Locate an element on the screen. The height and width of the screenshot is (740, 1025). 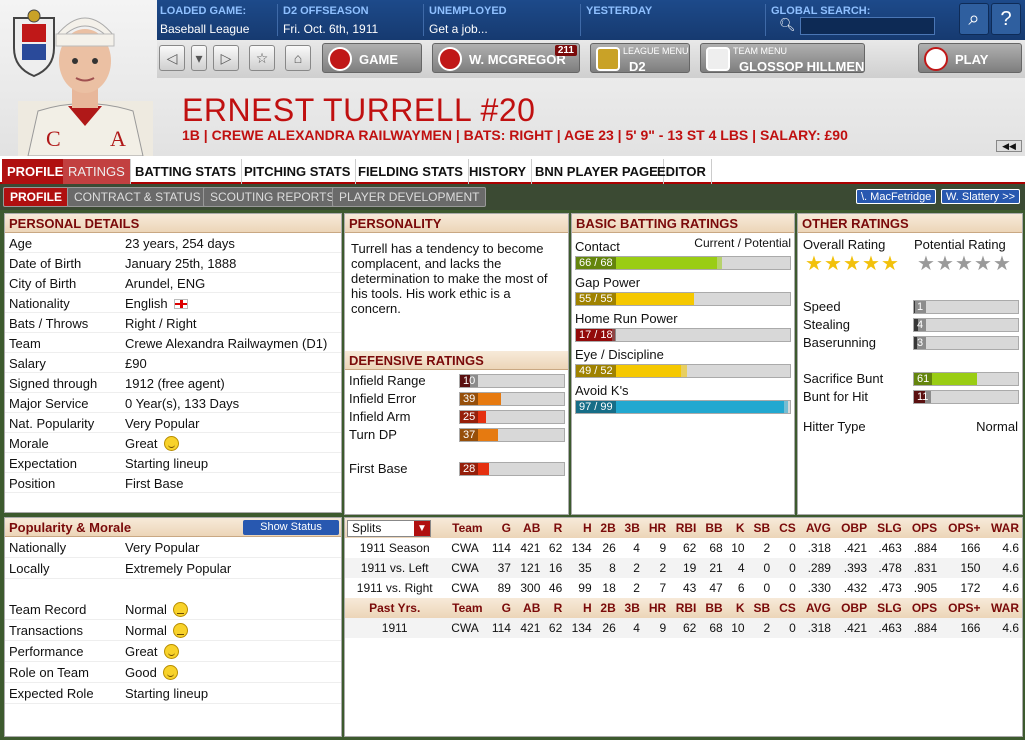
favorite-button: ☆ is located at coordinates (262, 58).